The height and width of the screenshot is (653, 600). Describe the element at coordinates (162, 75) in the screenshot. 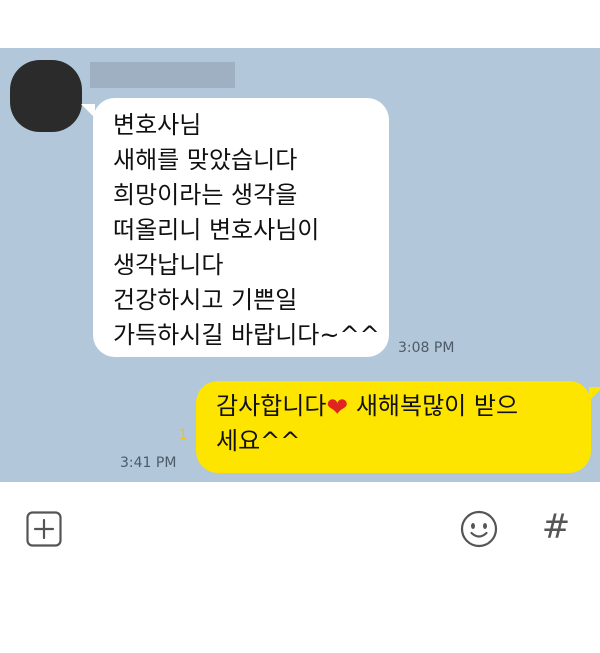

I see `sender-name` at that location.